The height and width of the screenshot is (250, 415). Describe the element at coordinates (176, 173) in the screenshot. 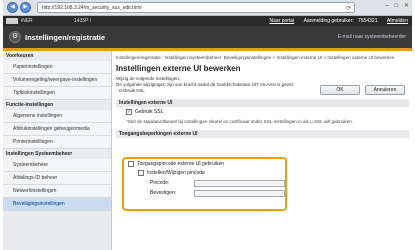

I see `set-pin-label: Instellen/Wijzigen pincode` at that location.